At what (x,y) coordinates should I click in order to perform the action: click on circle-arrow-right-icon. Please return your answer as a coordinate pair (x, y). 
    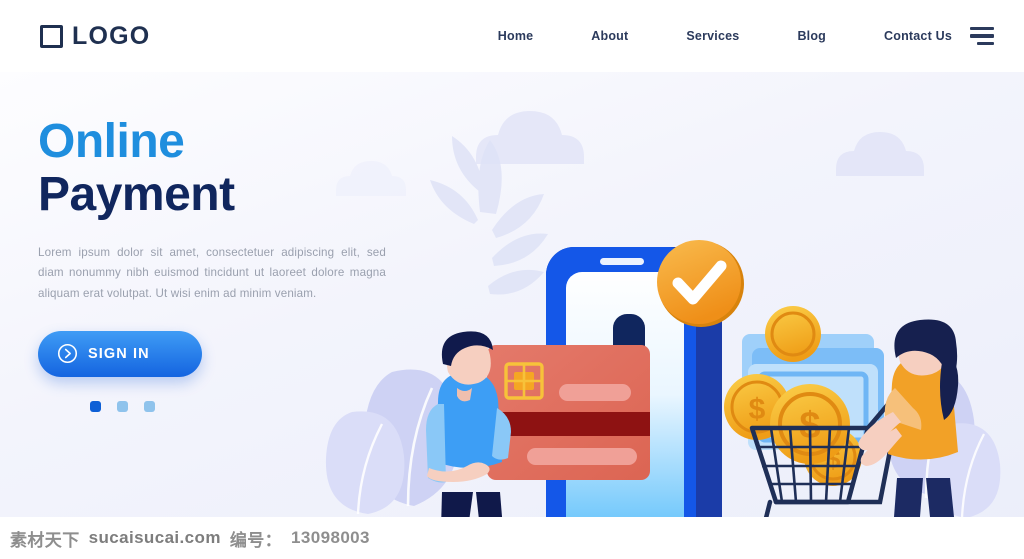
    Looking at the image, I should click on (67, 353).